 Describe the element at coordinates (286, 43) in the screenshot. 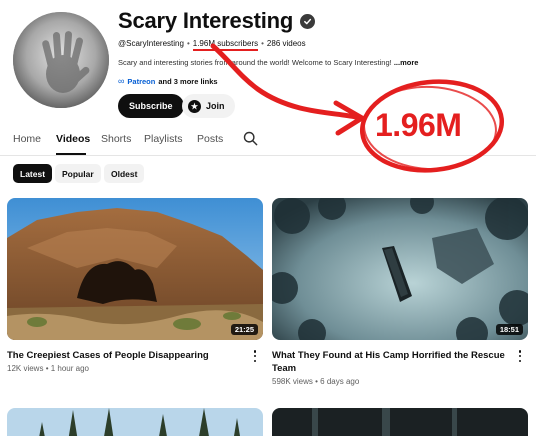

I see `video-count: 286 videos` at that location.